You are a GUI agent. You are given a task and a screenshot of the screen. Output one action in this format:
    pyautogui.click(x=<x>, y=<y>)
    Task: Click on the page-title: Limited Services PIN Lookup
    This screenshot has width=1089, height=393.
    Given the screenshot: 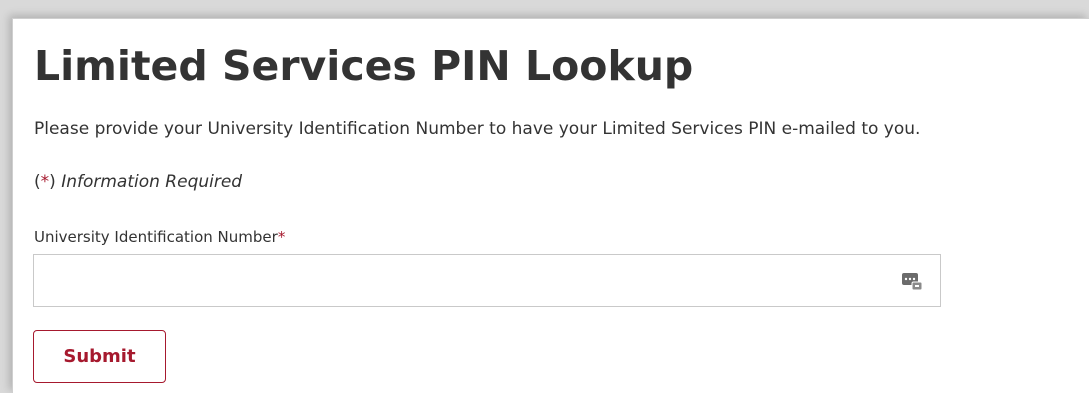 What is the action you would take?
    pyautogui.click(x=364, y=66)
    